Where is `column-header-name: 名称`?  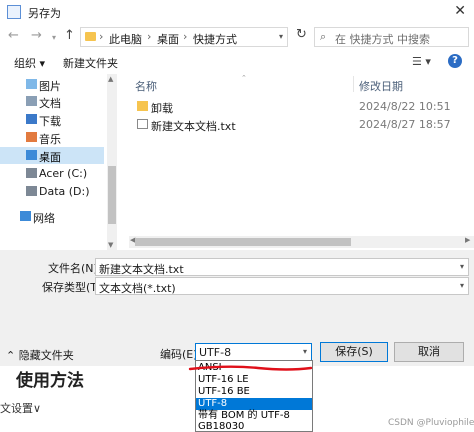
column-header-name: 名称 is located at coordinates (146, 86).